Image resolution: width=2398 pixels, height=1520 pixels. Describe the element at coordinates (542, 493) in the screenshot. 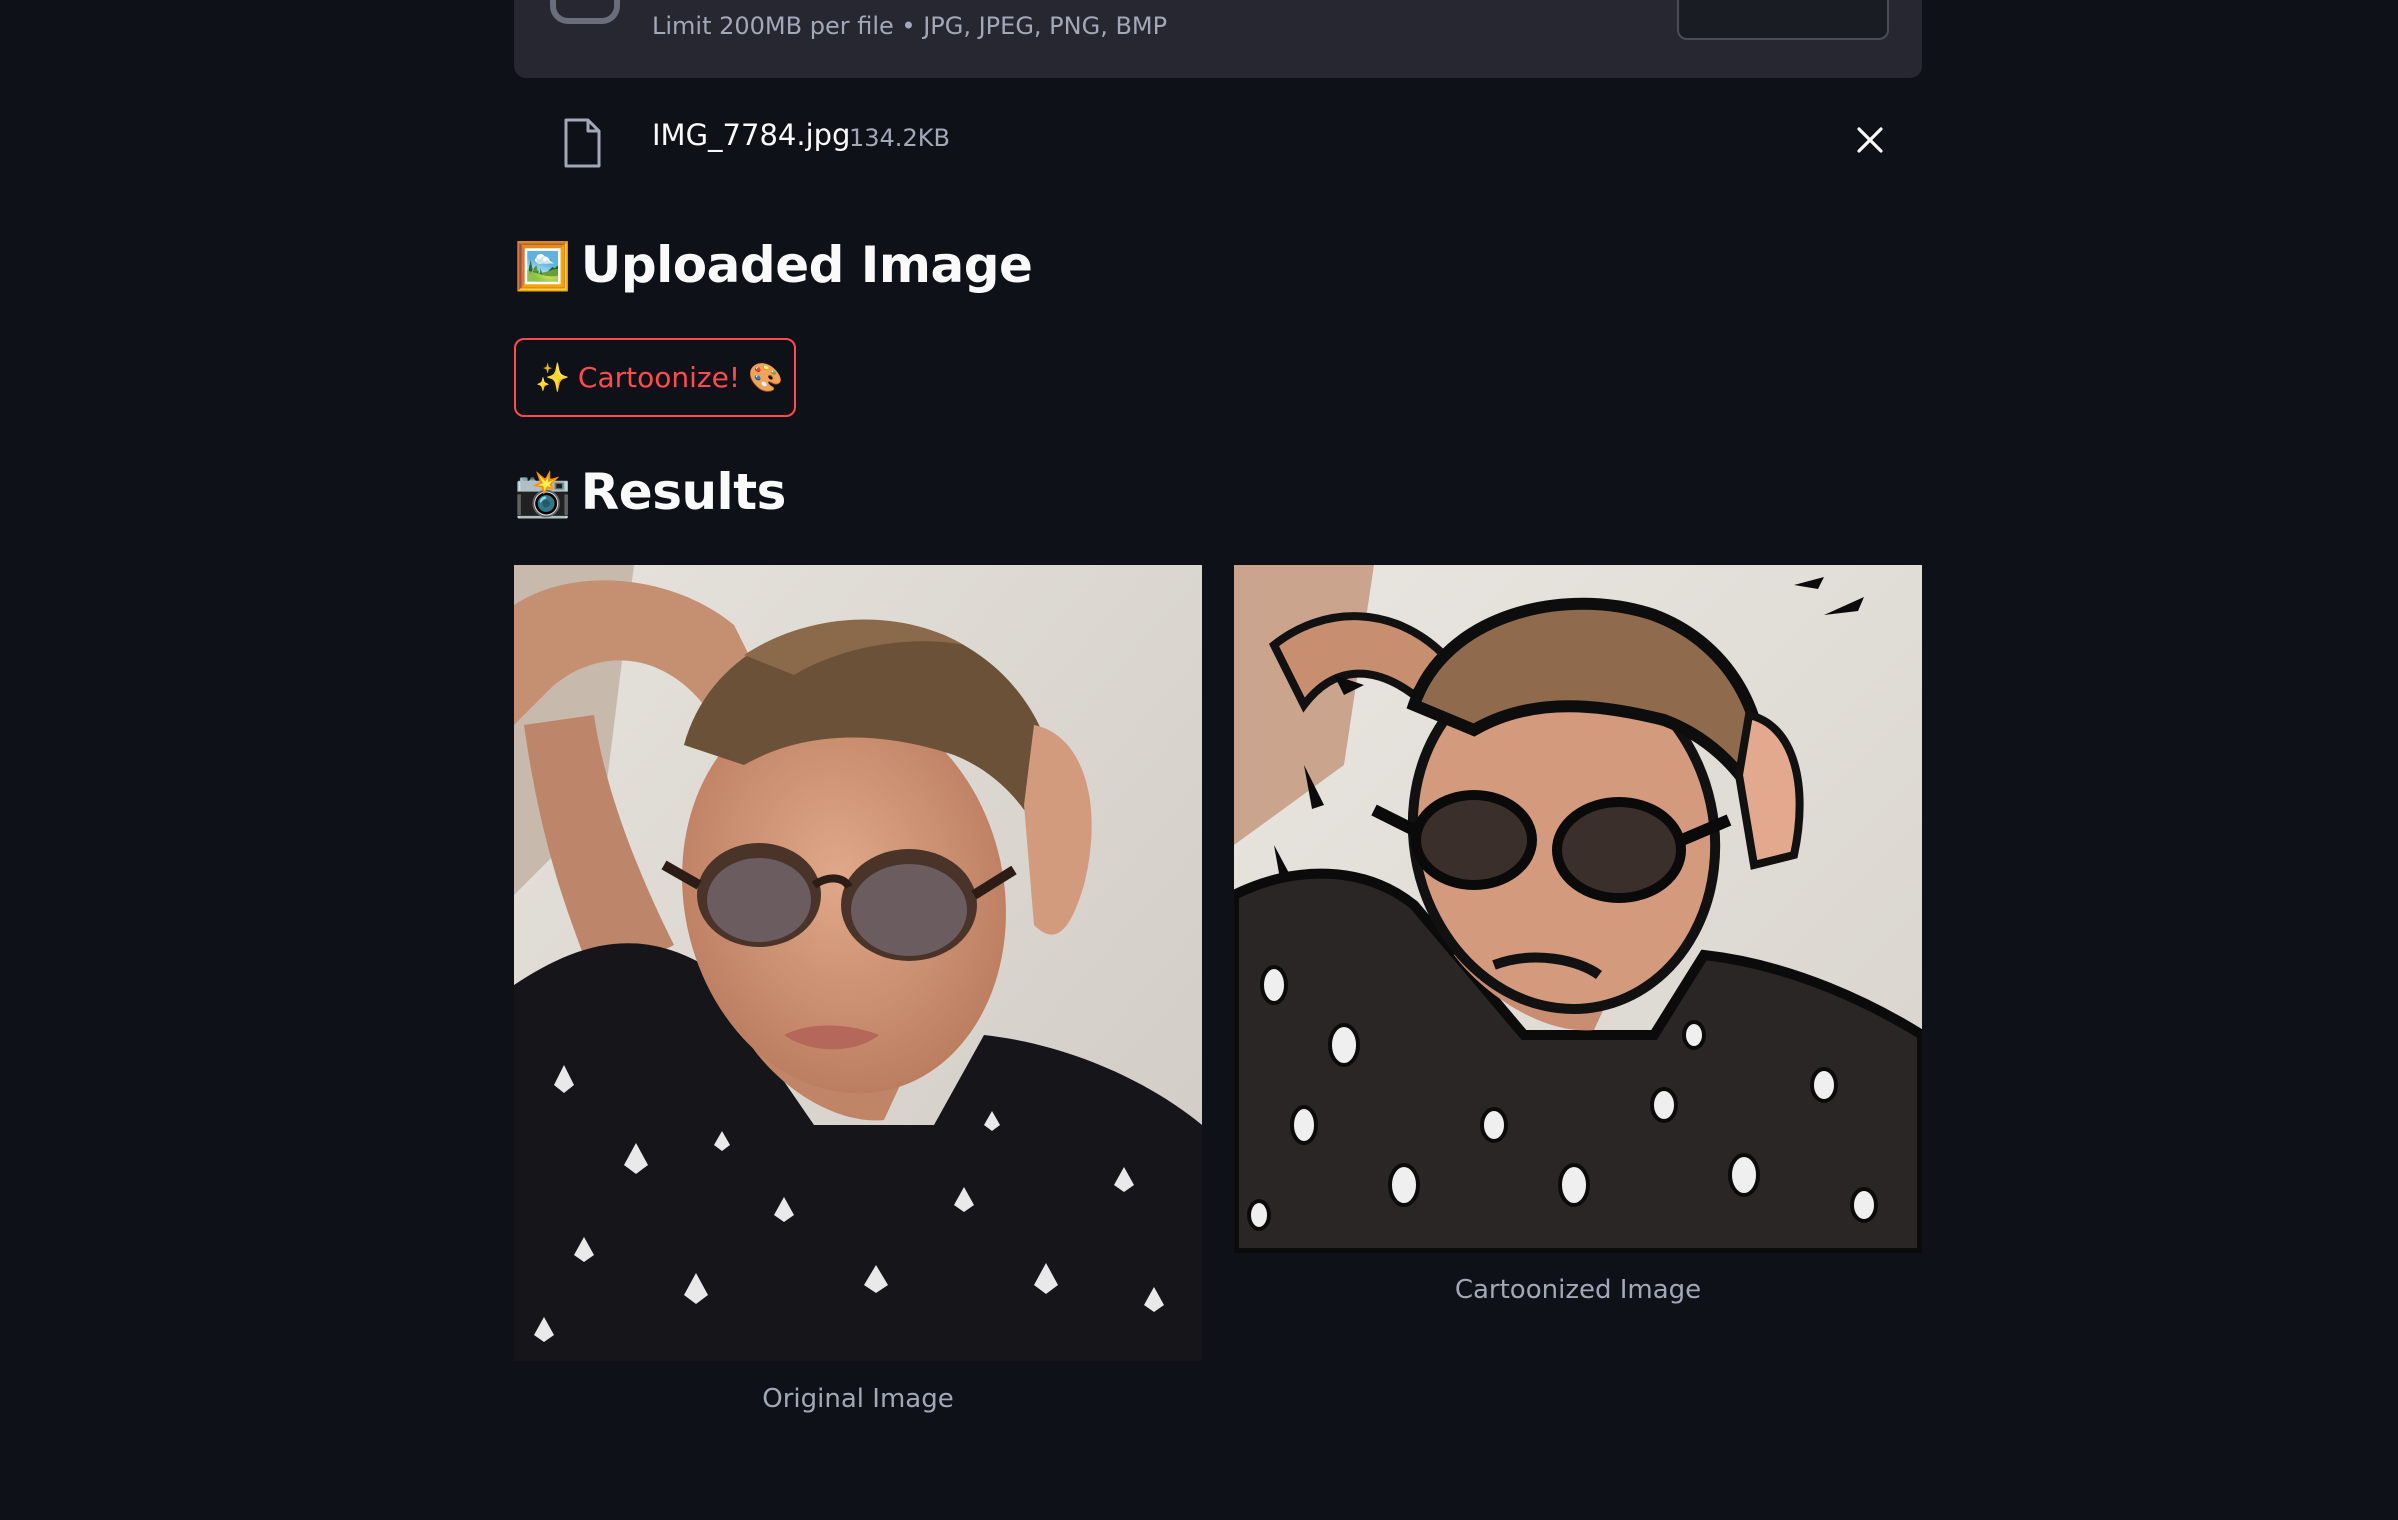

I see `camera-flash-icon: 📸` at that location.